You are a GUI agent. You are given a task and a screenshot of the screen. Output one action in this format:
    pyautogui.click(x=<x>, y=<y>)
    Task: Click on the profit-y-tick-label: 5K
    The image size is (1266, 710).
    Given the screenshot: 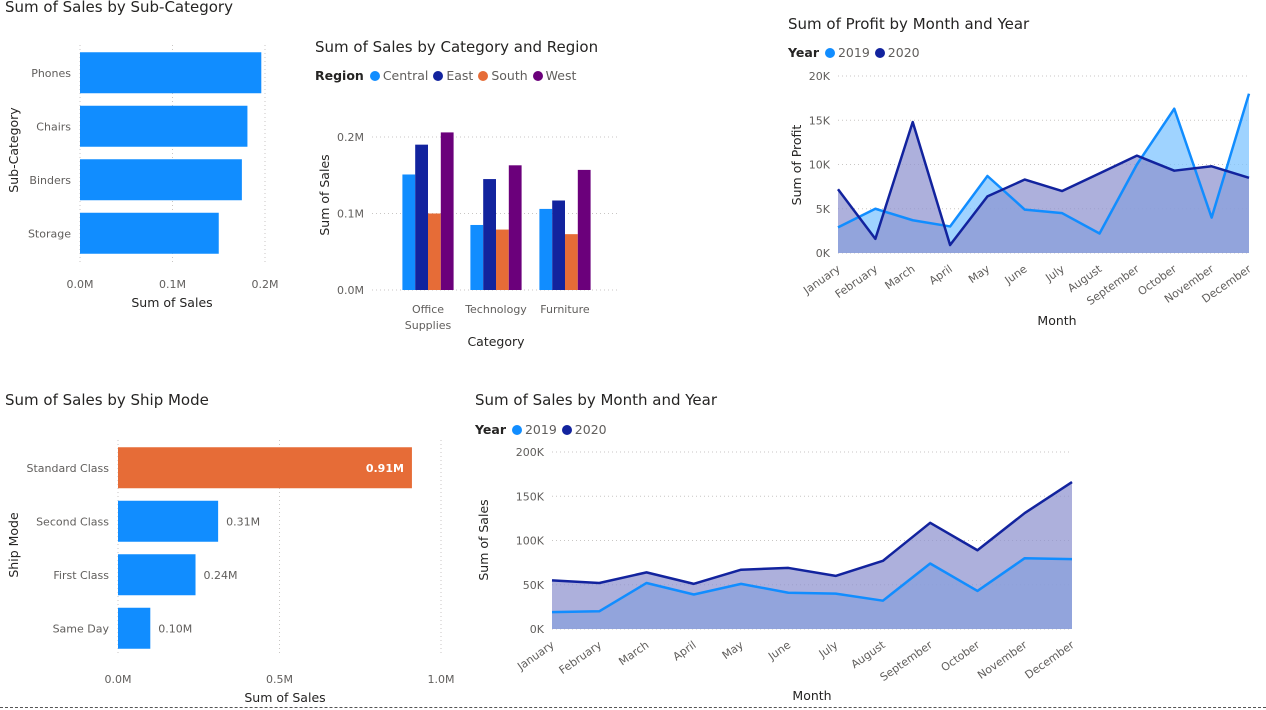 What is the action you would take?
    pyautogui.click(x=823, y=209)
    